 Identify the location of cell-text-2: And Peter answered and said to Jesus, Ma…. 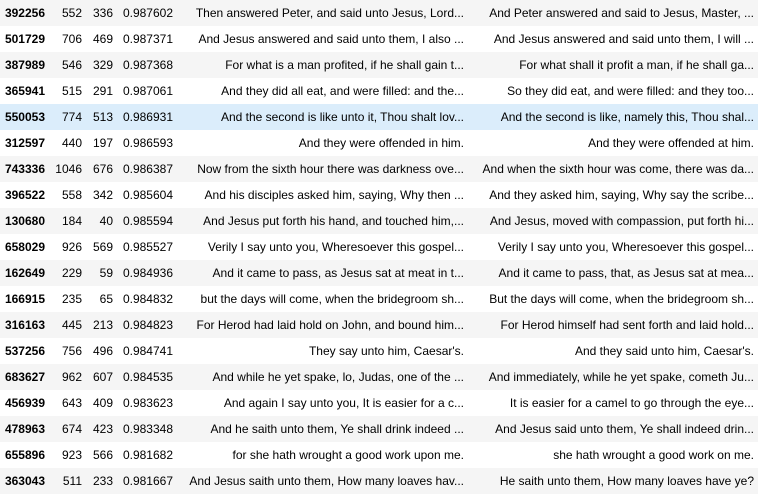
(613, 13).